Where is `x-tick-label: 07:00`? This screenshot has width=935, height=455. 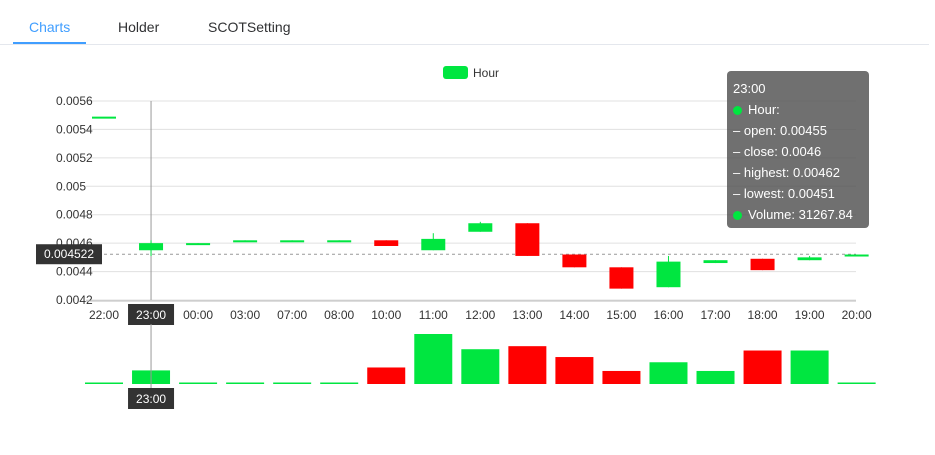 x-tick-label: 07:00 is located at coordinates (292, 315).